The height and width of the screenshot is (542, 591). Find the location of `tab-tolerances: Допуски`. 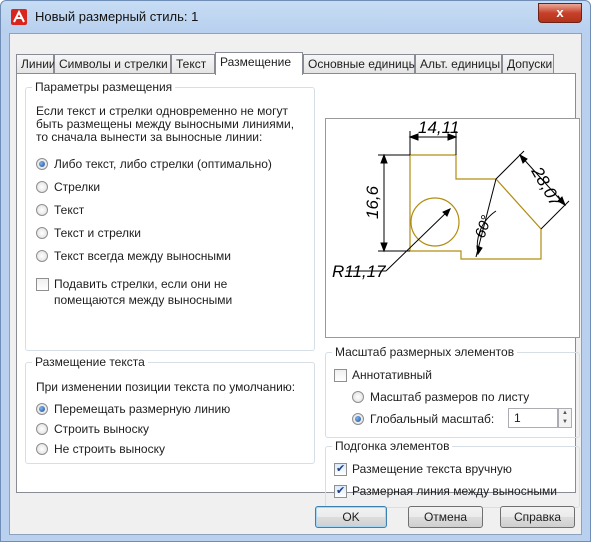

tab-tolerances: Допуски is located at coordinates (528, 64).